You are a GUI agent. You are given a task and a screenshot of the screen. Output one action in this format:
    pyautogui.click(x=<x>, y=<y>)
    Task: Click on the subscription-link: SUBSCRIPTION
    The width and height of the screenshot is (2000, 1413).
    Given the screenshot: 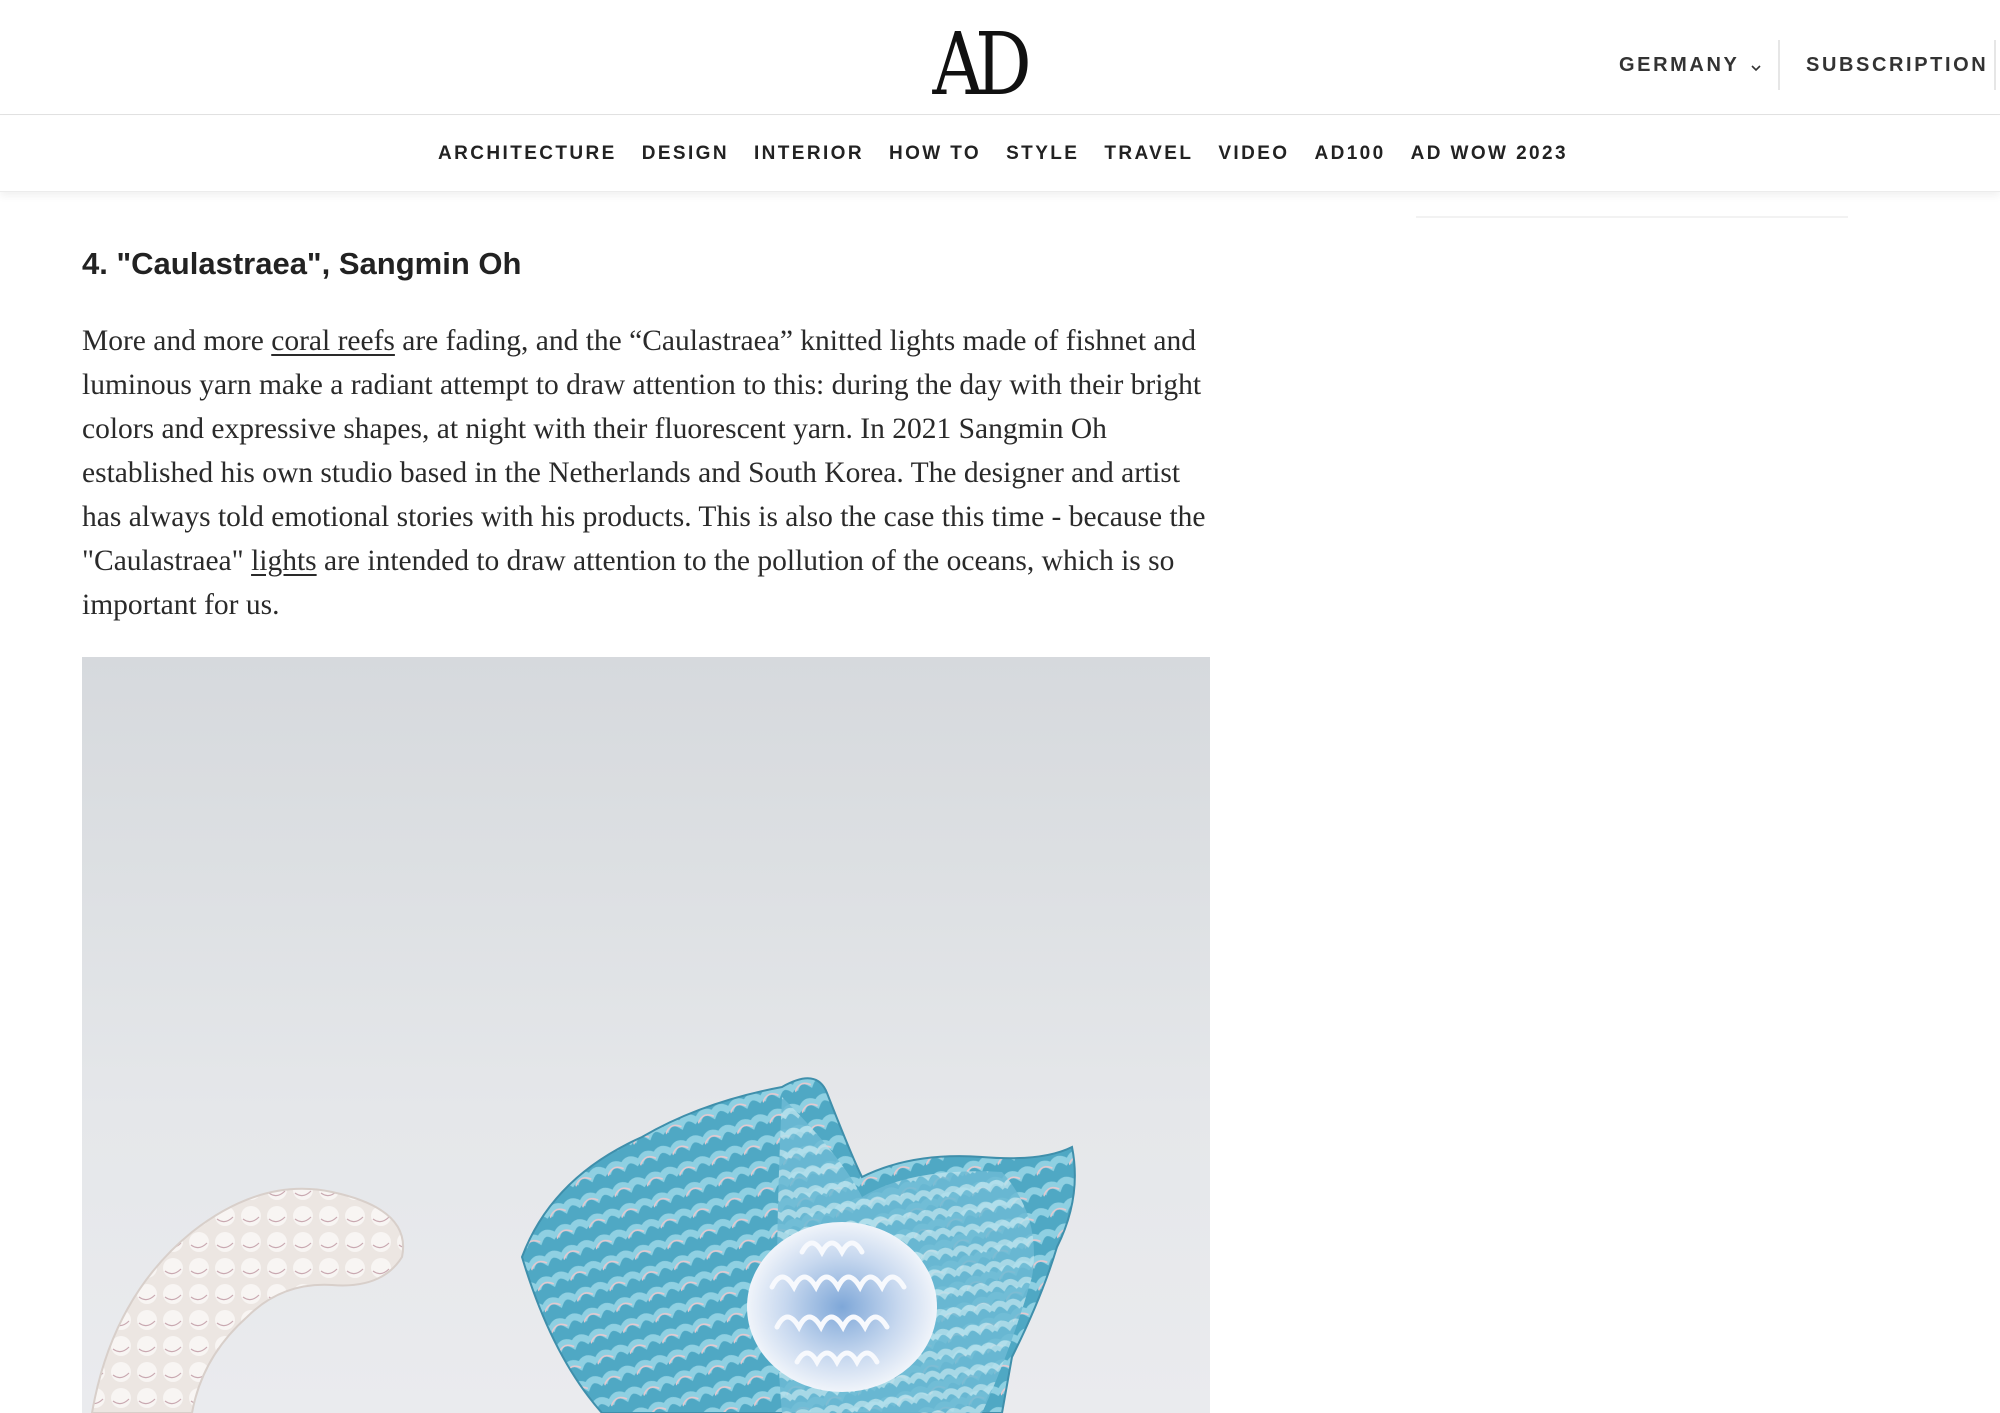 What is the action you would take?
    pyautogui.click(x=1897, y=65)
    